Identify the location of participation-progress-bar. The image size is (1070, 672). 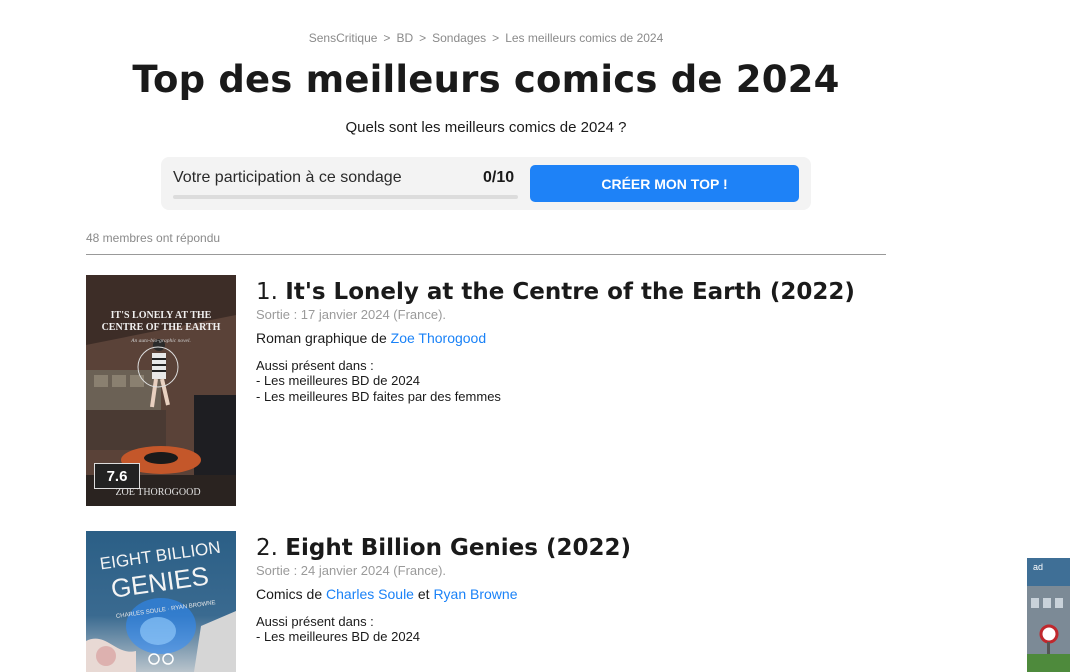
(345, 197).